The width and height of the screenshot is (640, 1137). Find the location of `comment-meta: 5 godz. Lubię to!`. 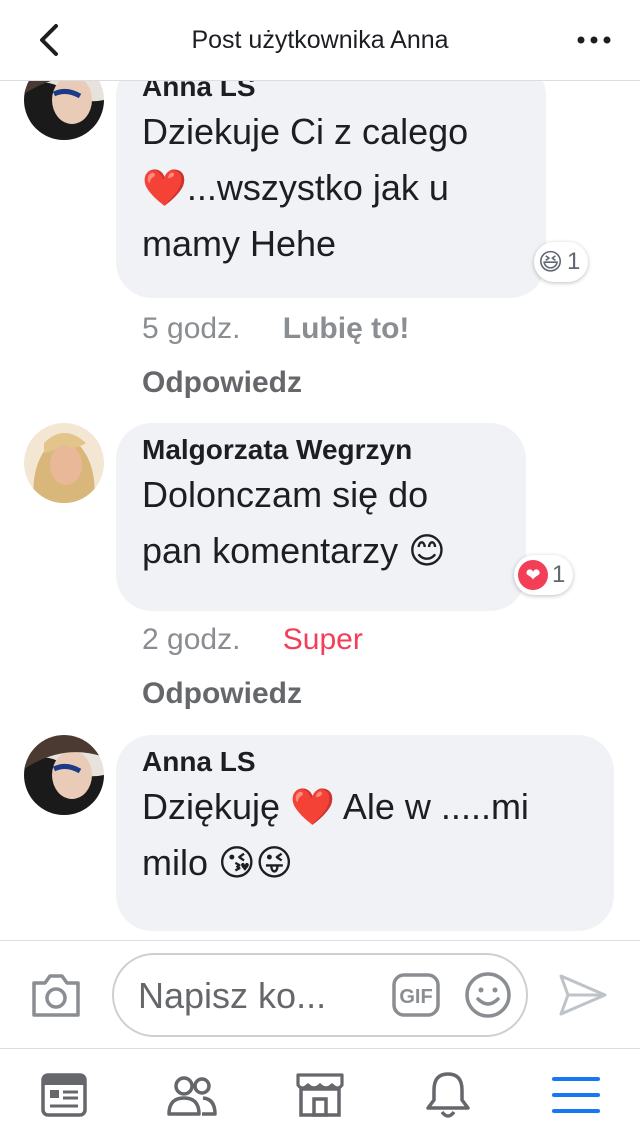

comment-meta: 5 godz. Lubię to! is located at coordinates (275, 329).